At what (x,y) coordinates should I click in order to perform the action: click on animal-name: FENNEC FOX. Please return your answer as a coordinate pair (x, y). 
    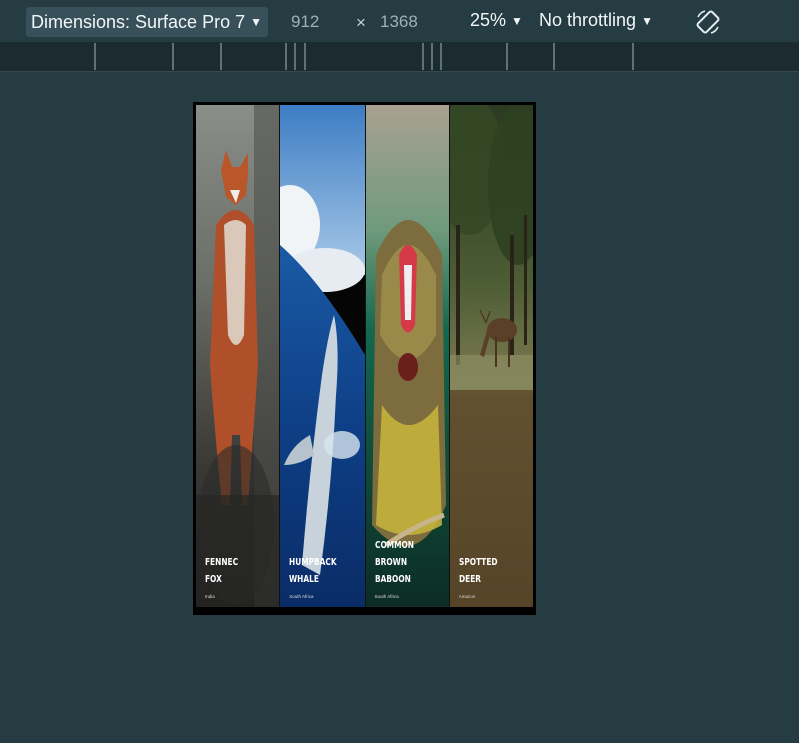
    Looking at the image, I should click on (222, 571).